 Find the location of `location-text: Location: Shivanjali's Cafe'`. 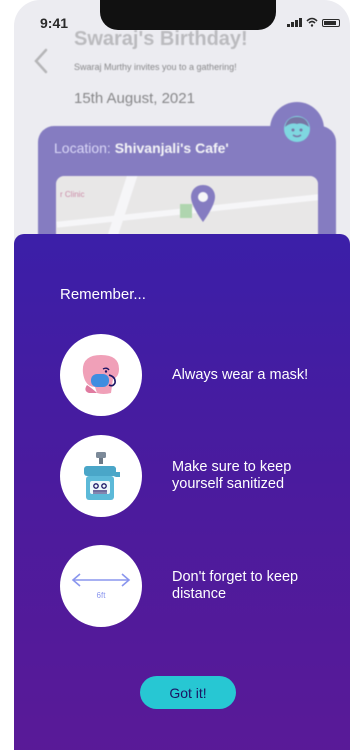

location-text: Location: Shivanjali's Cafe' is located at coordinates (141, 148).